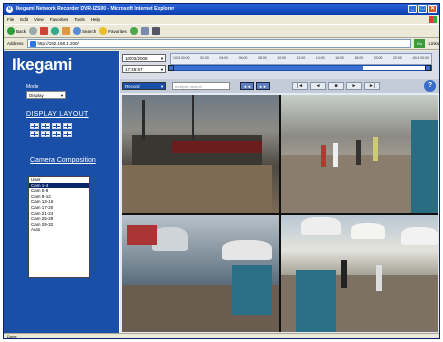 Image resolution: width=443 pixels, height=342 pixels. What do you see at coordinates (51, 130) in the screenshot?
I see `display-layout-options` at bounding box center [51, 130].